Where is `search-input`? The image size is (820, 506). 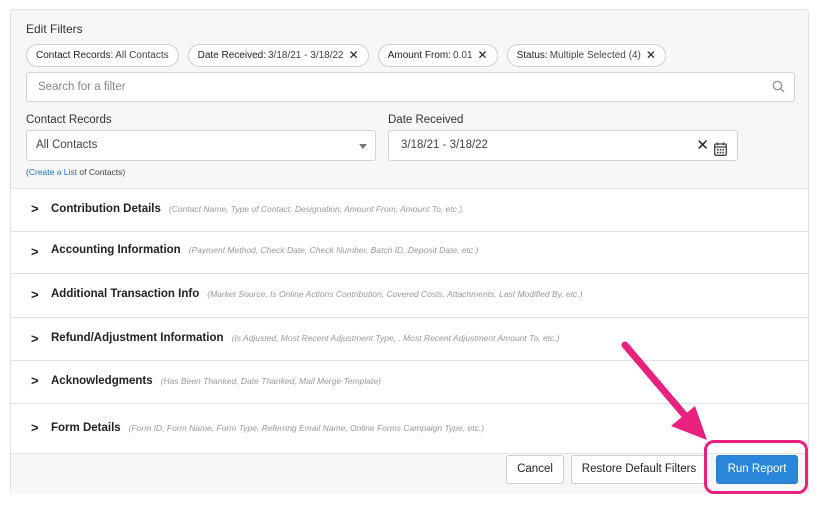
search-input is located at coordinates (387, 87).